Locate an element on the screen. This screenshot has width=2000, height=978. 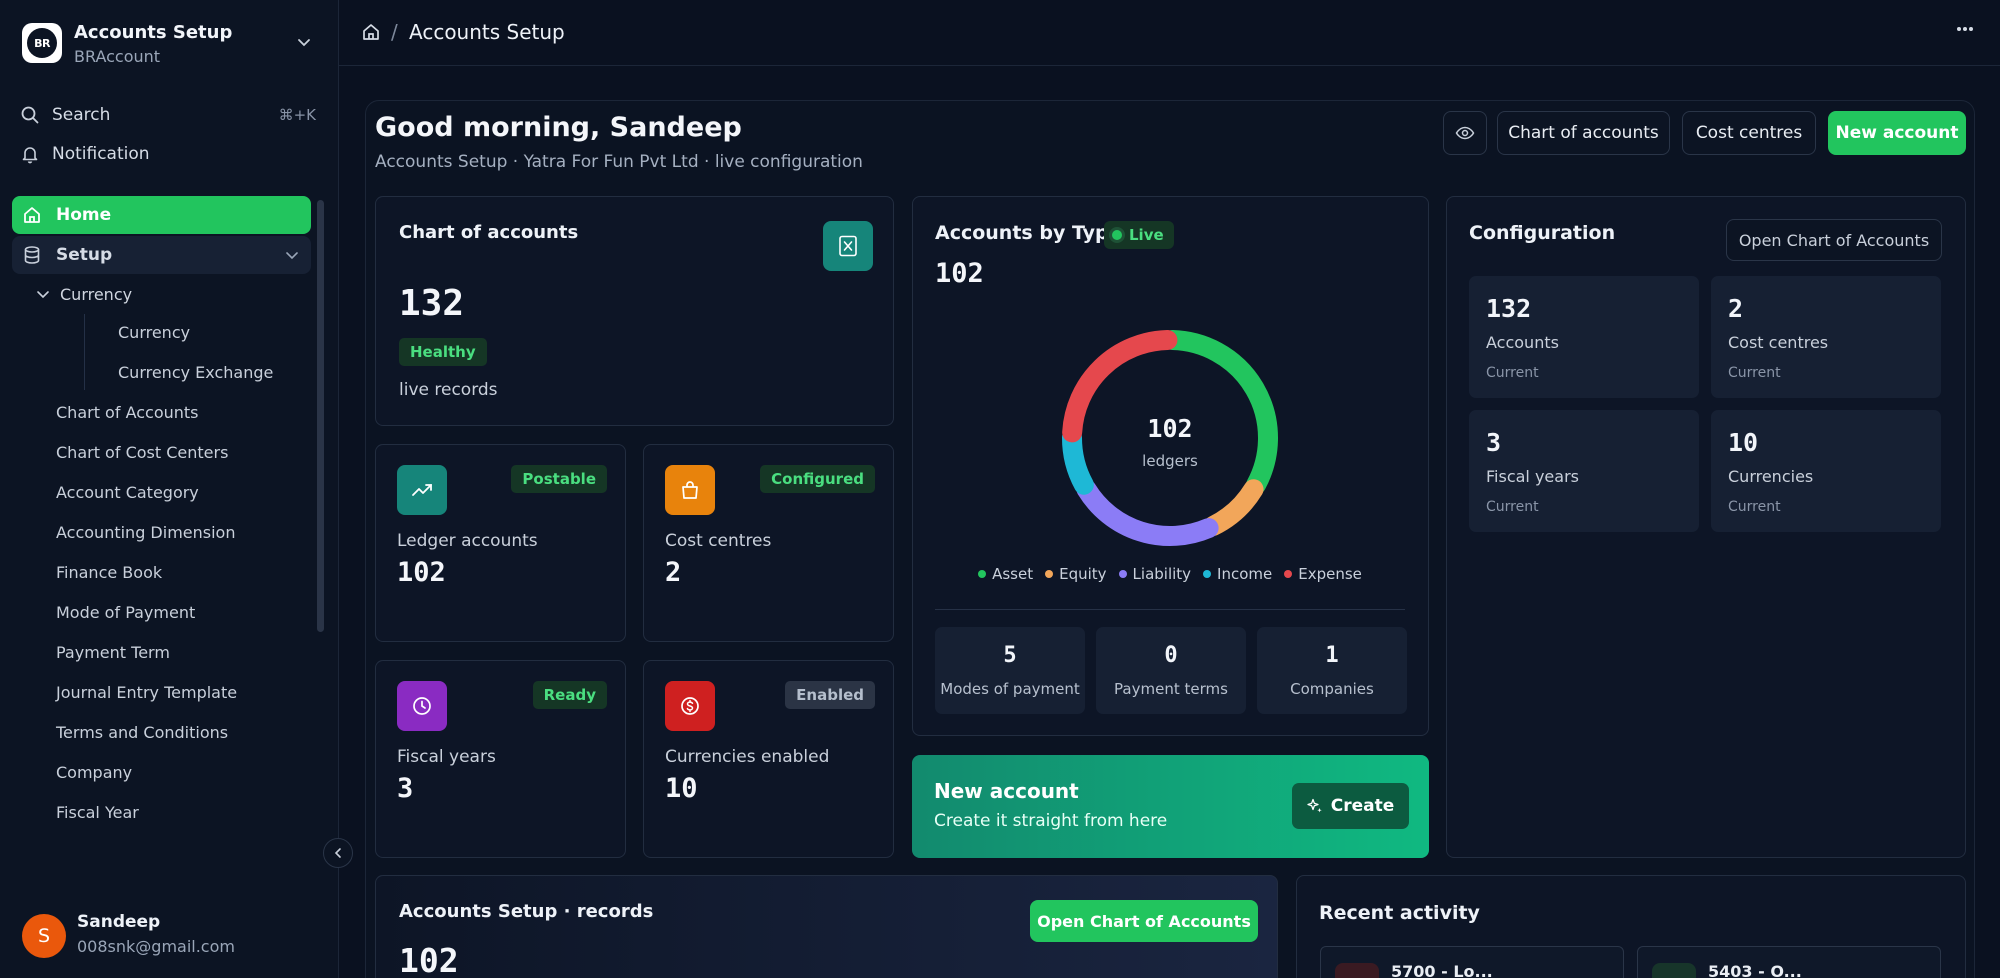
donut-slice-liability is located at coordinates (1147, 512).